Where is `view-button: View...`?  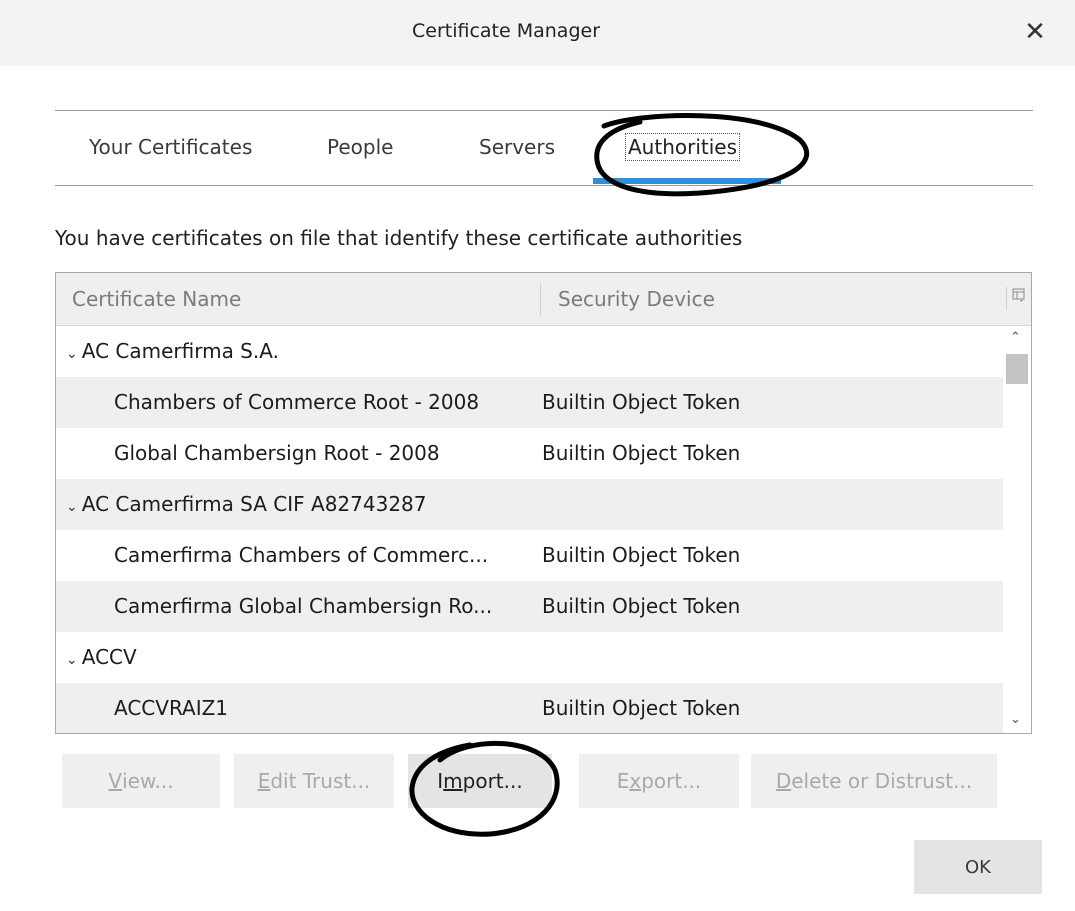 view-button: View... is located at coordinates (141, 781).